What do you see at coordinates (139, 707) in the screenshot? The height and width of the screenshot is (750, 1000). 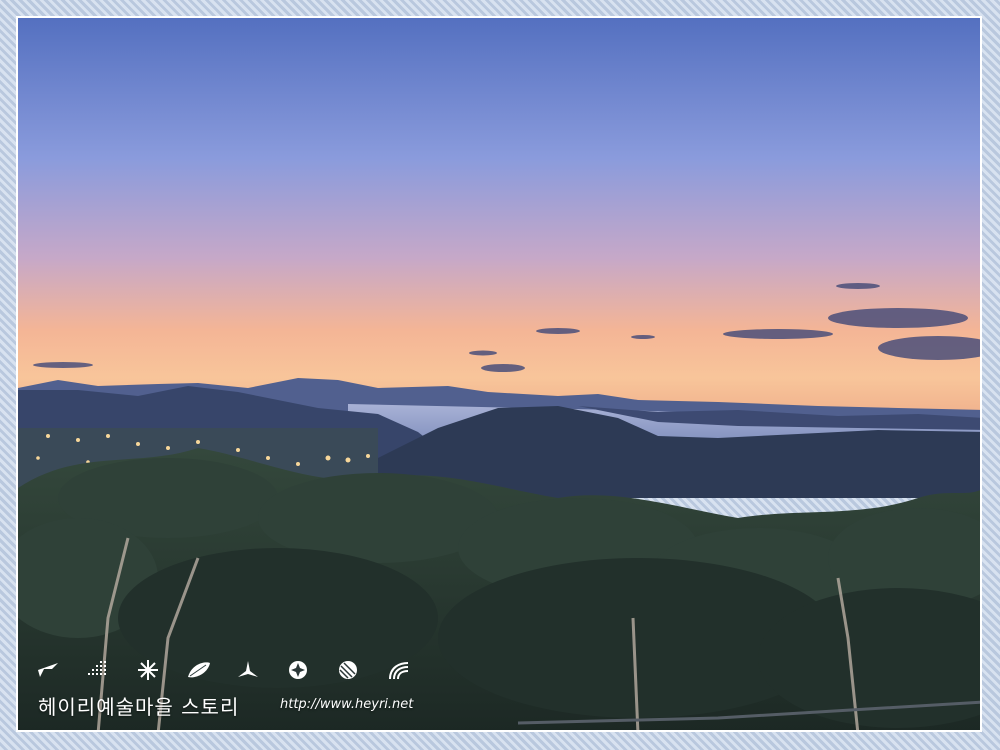 I see `brand-text: 헤이리예술마을 스토리` at bounding box center [139, 707].